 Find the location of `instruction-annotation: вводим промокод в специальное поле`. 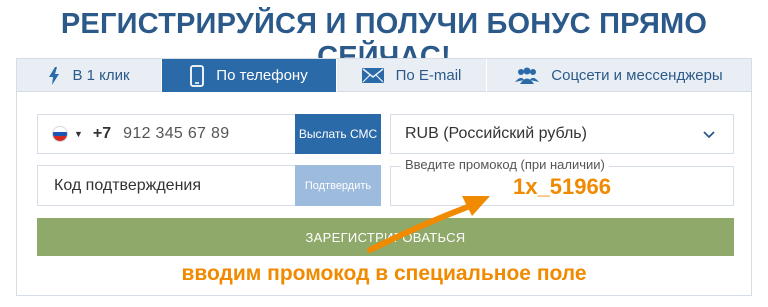

instruction-annotation: вводим промокод в специальное поле is located at coordinates (384, 273).